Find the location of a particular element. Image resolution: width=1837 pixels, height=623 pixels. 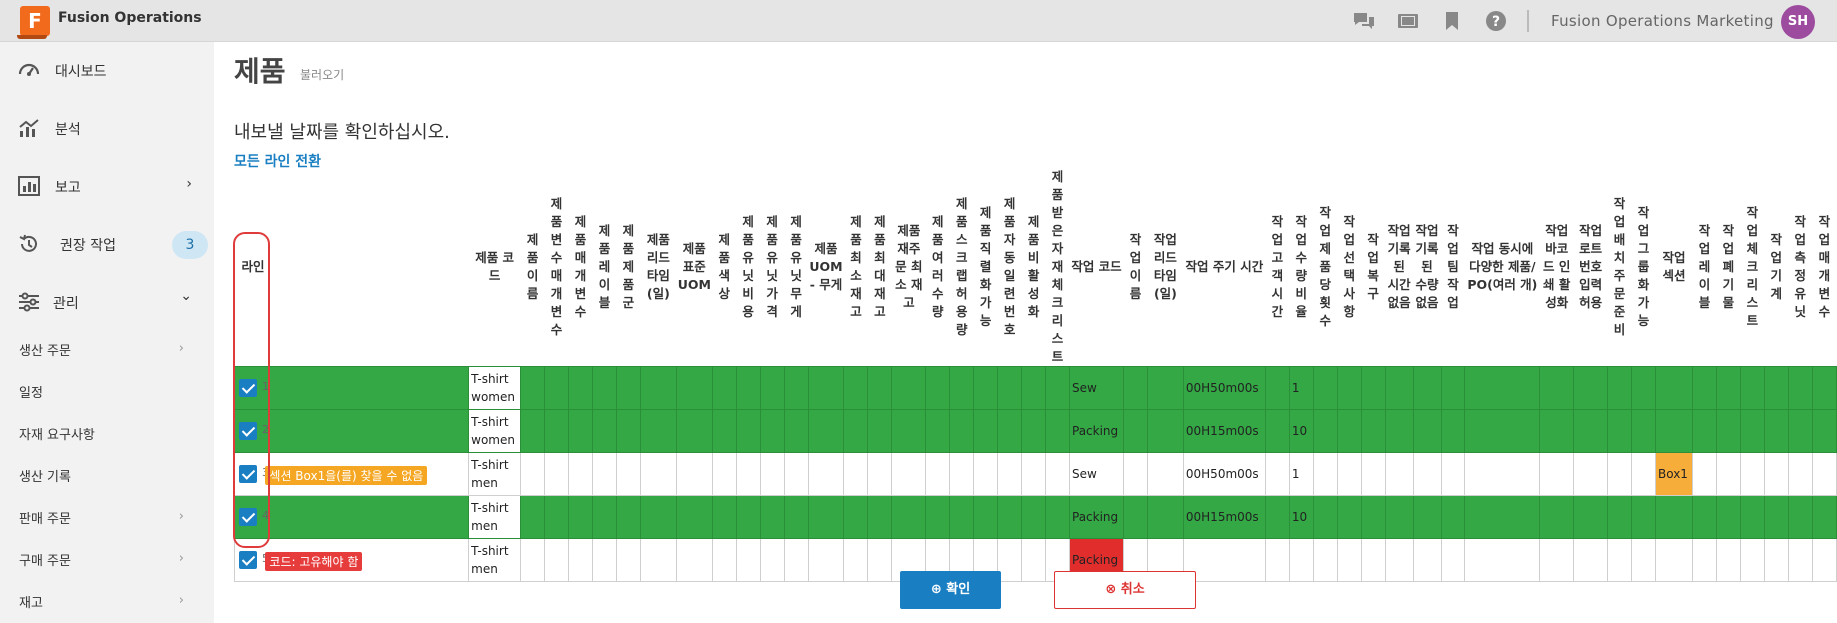

column-header: 작업 폐기물 is located at coordinates (1728, 266).